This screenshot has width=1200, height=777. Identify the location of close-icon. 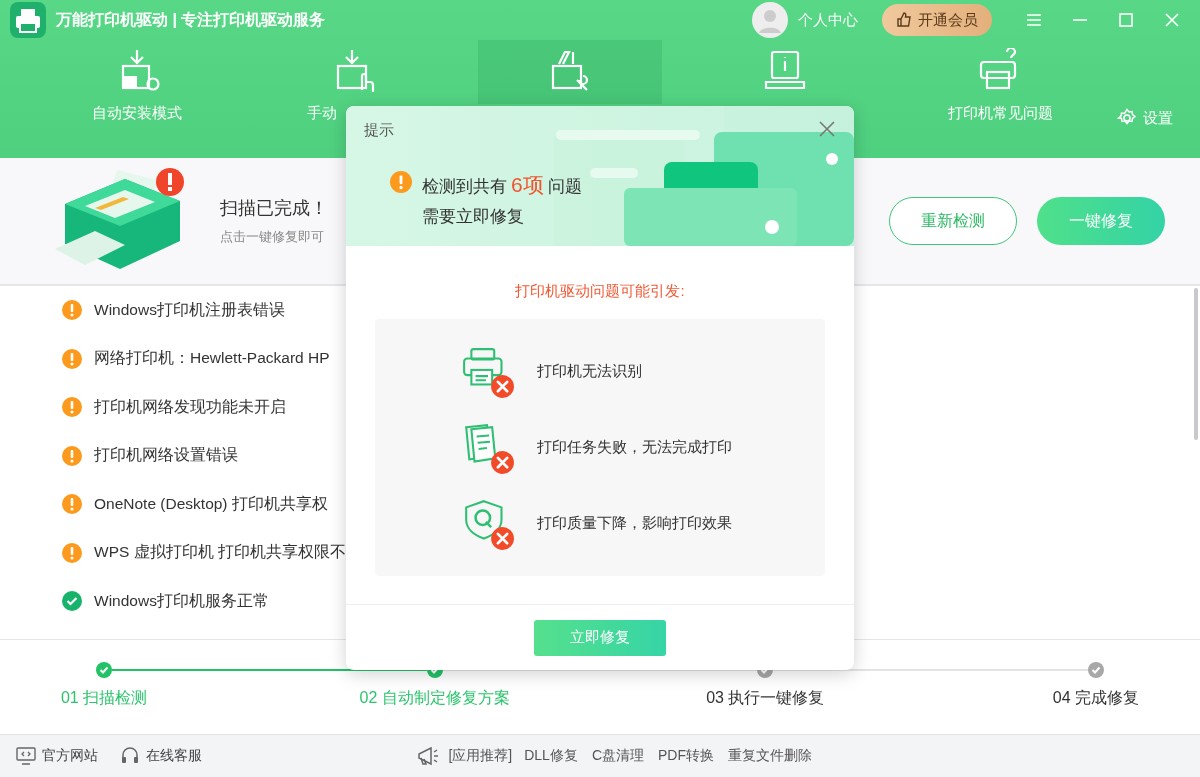
(827, 129).